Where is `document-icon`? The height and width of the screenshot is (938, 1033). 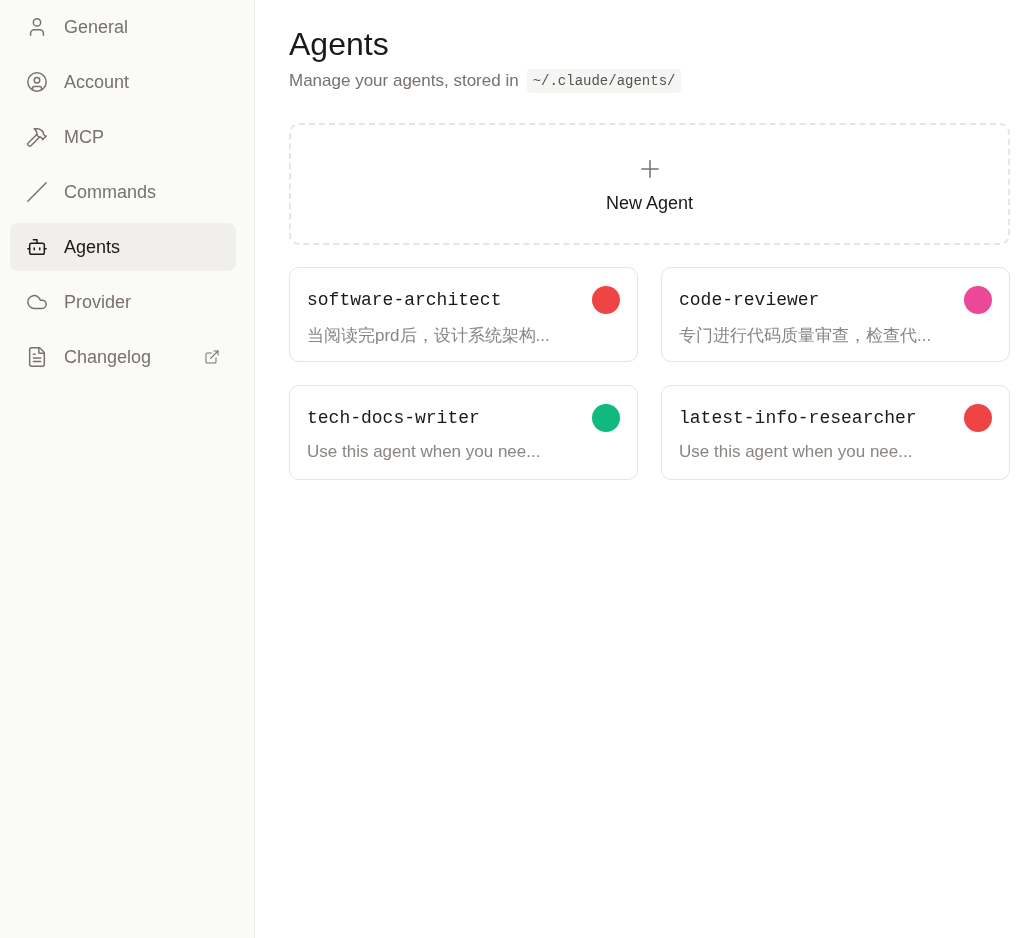
document-icon is located at coordinates (37, 357).